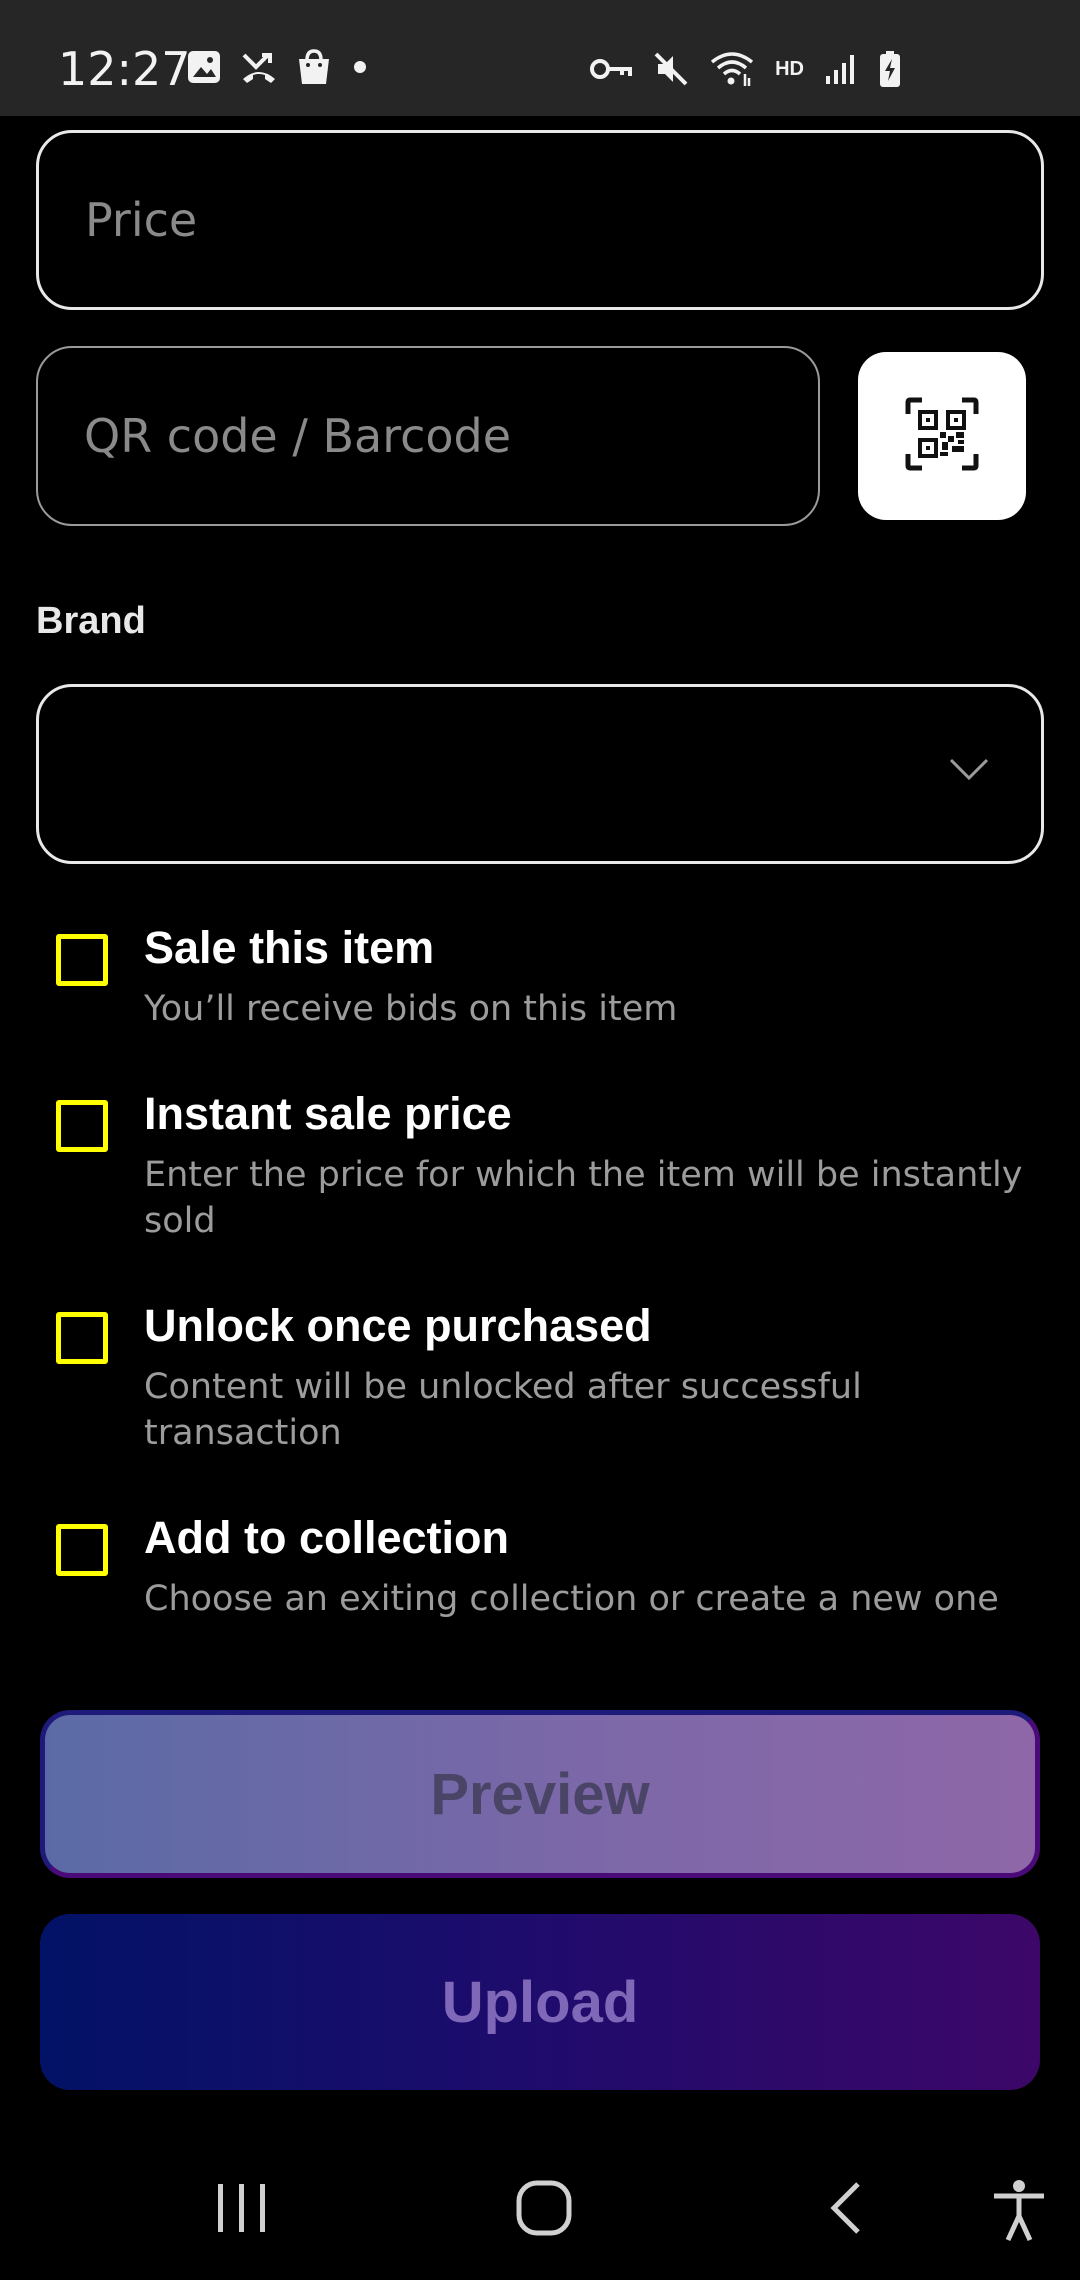  Describe the element at coordinates (259, 67) in the screenshot. I see `missed-call-icon` at that location.